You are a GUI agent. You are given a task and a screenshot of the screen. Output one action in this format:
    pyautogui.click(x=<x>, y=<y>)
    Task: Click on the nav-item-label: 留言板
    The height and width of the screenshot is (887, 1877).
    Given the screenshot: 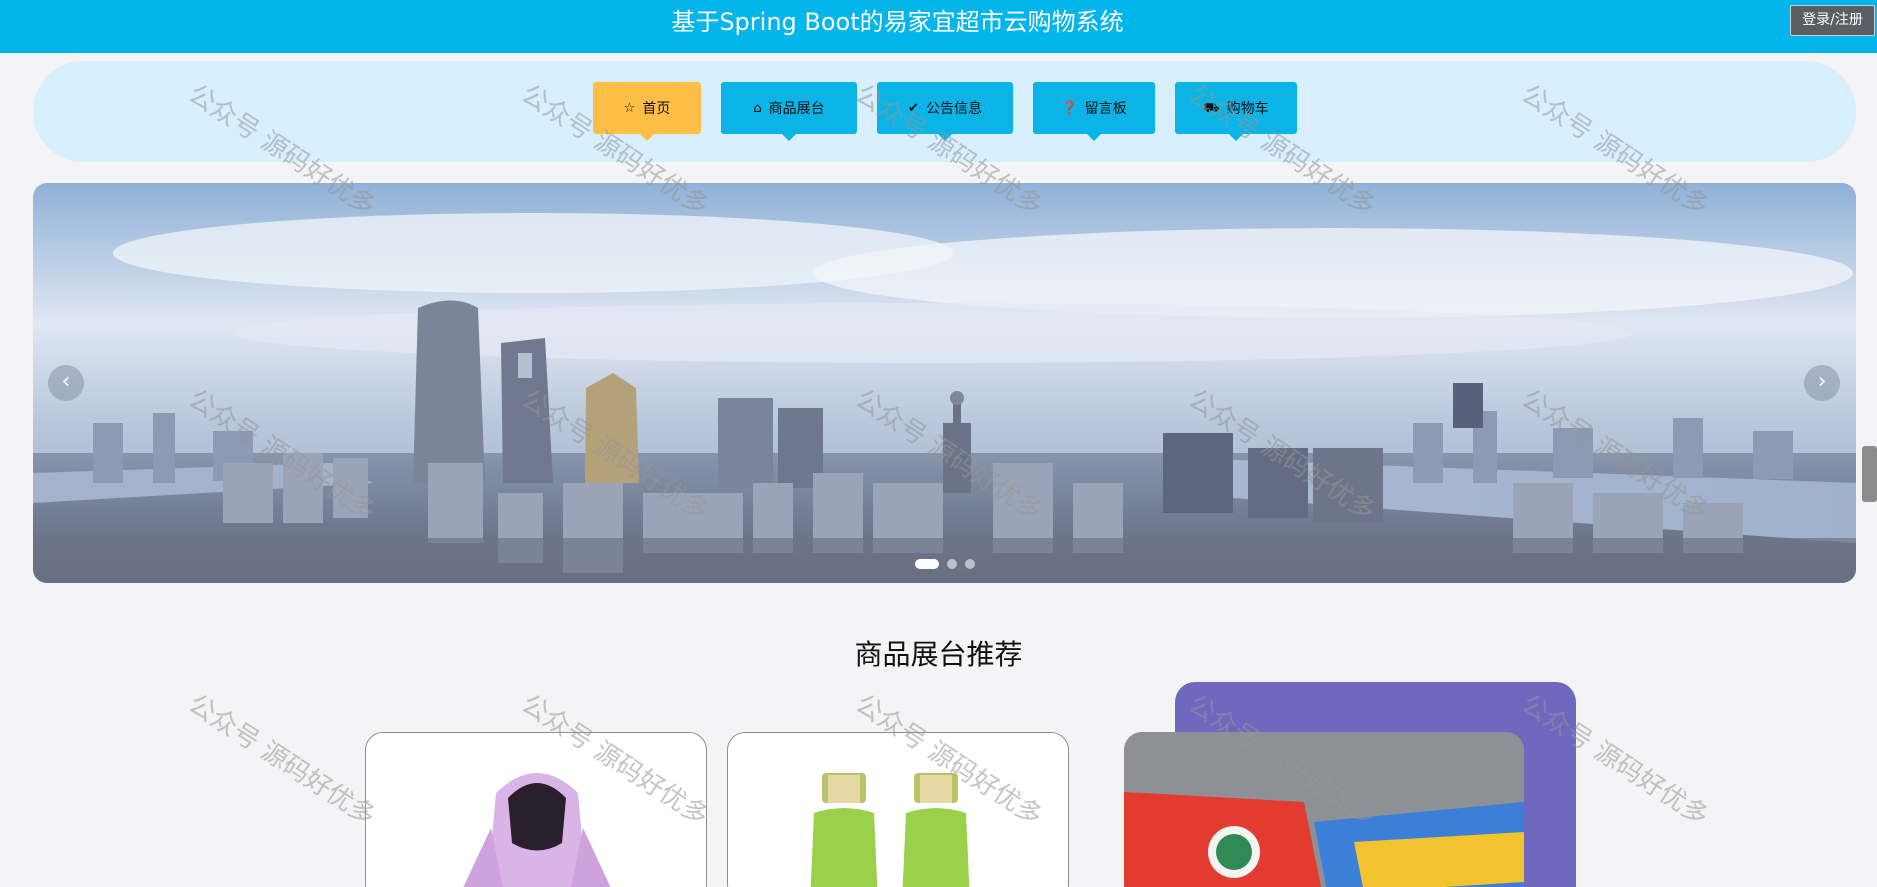 What is the action you would take?
    pyautogui.click(x=1105, y=109)
    